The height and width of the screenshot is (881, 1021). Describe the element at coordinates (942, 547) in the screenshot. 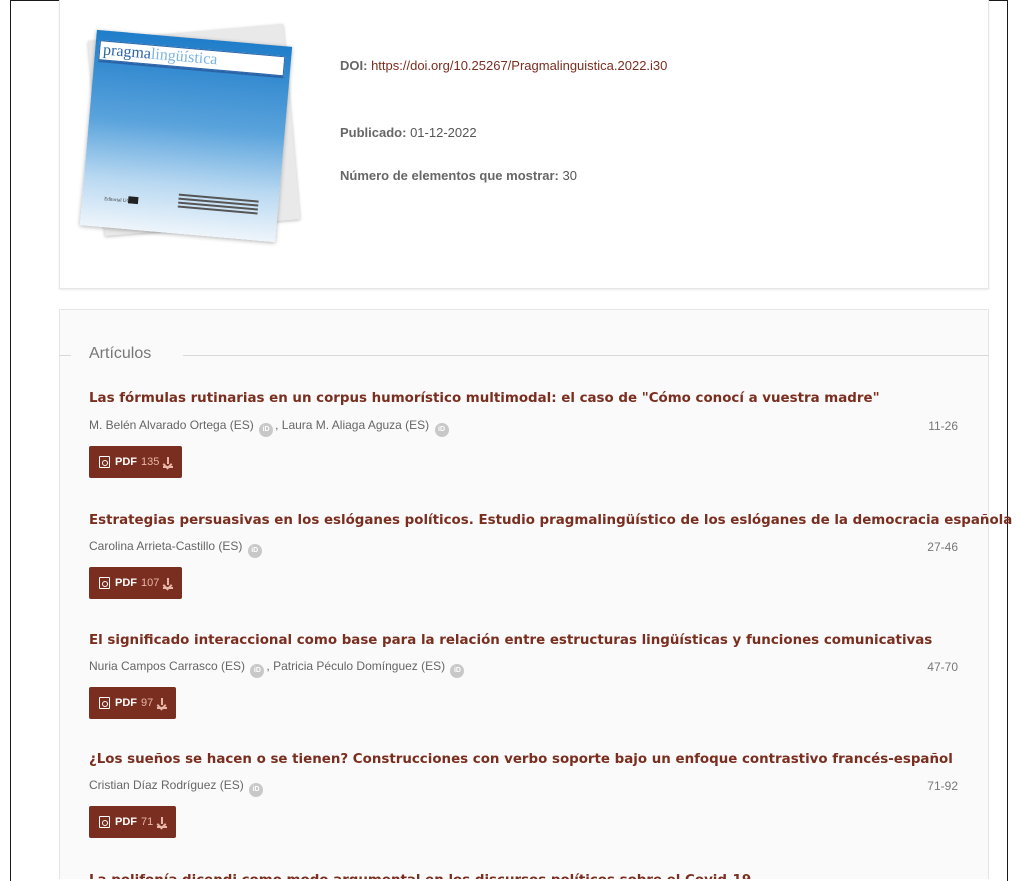

I see `article-pages: 27-46` at that location.